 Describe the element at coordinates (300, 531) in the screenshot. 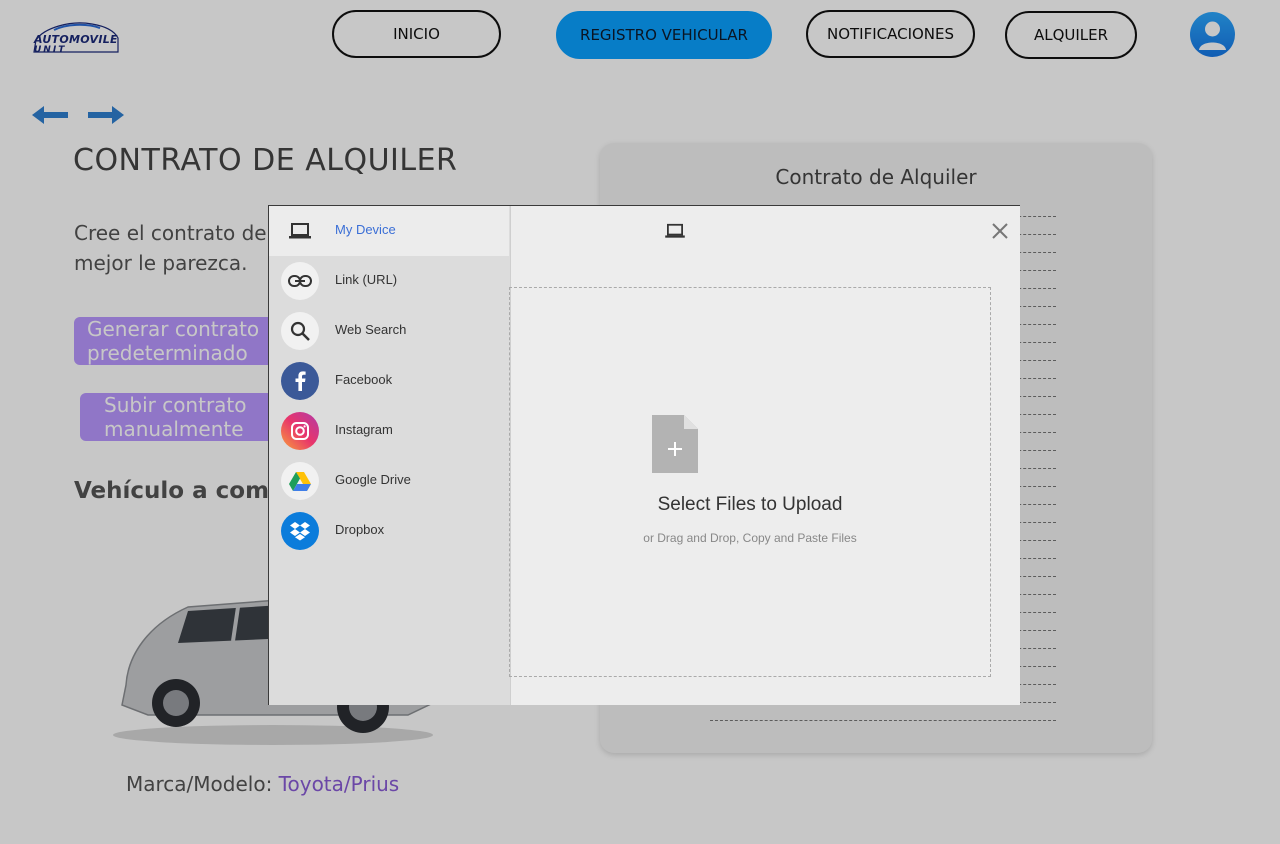

I see `dropbox-icon` at that location.